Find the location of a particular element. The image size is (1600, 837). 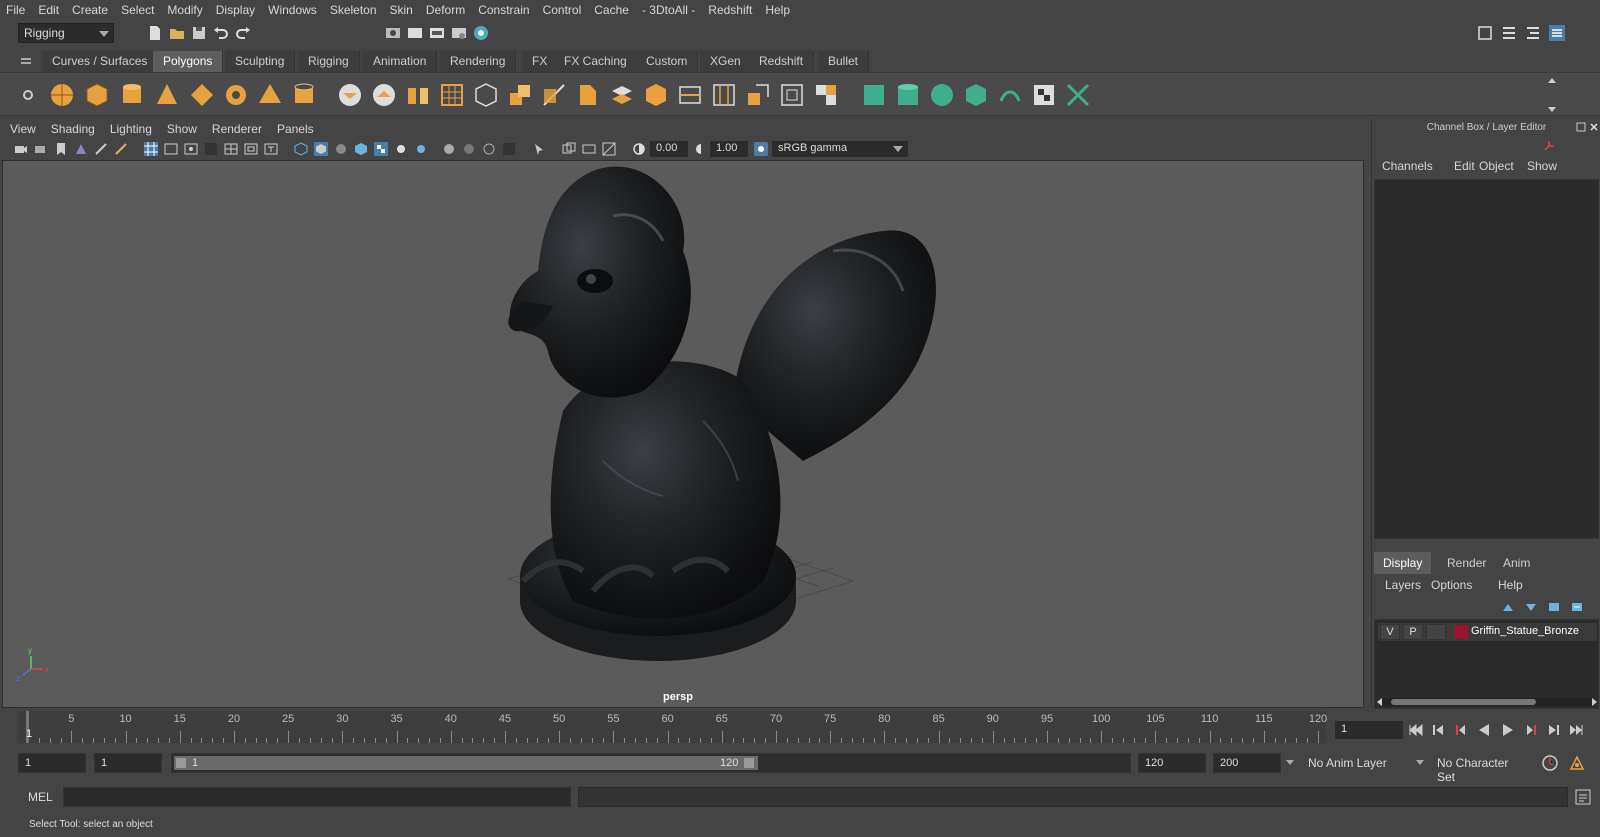

tab-xgen: XGen is located at coordinates (726, 61).